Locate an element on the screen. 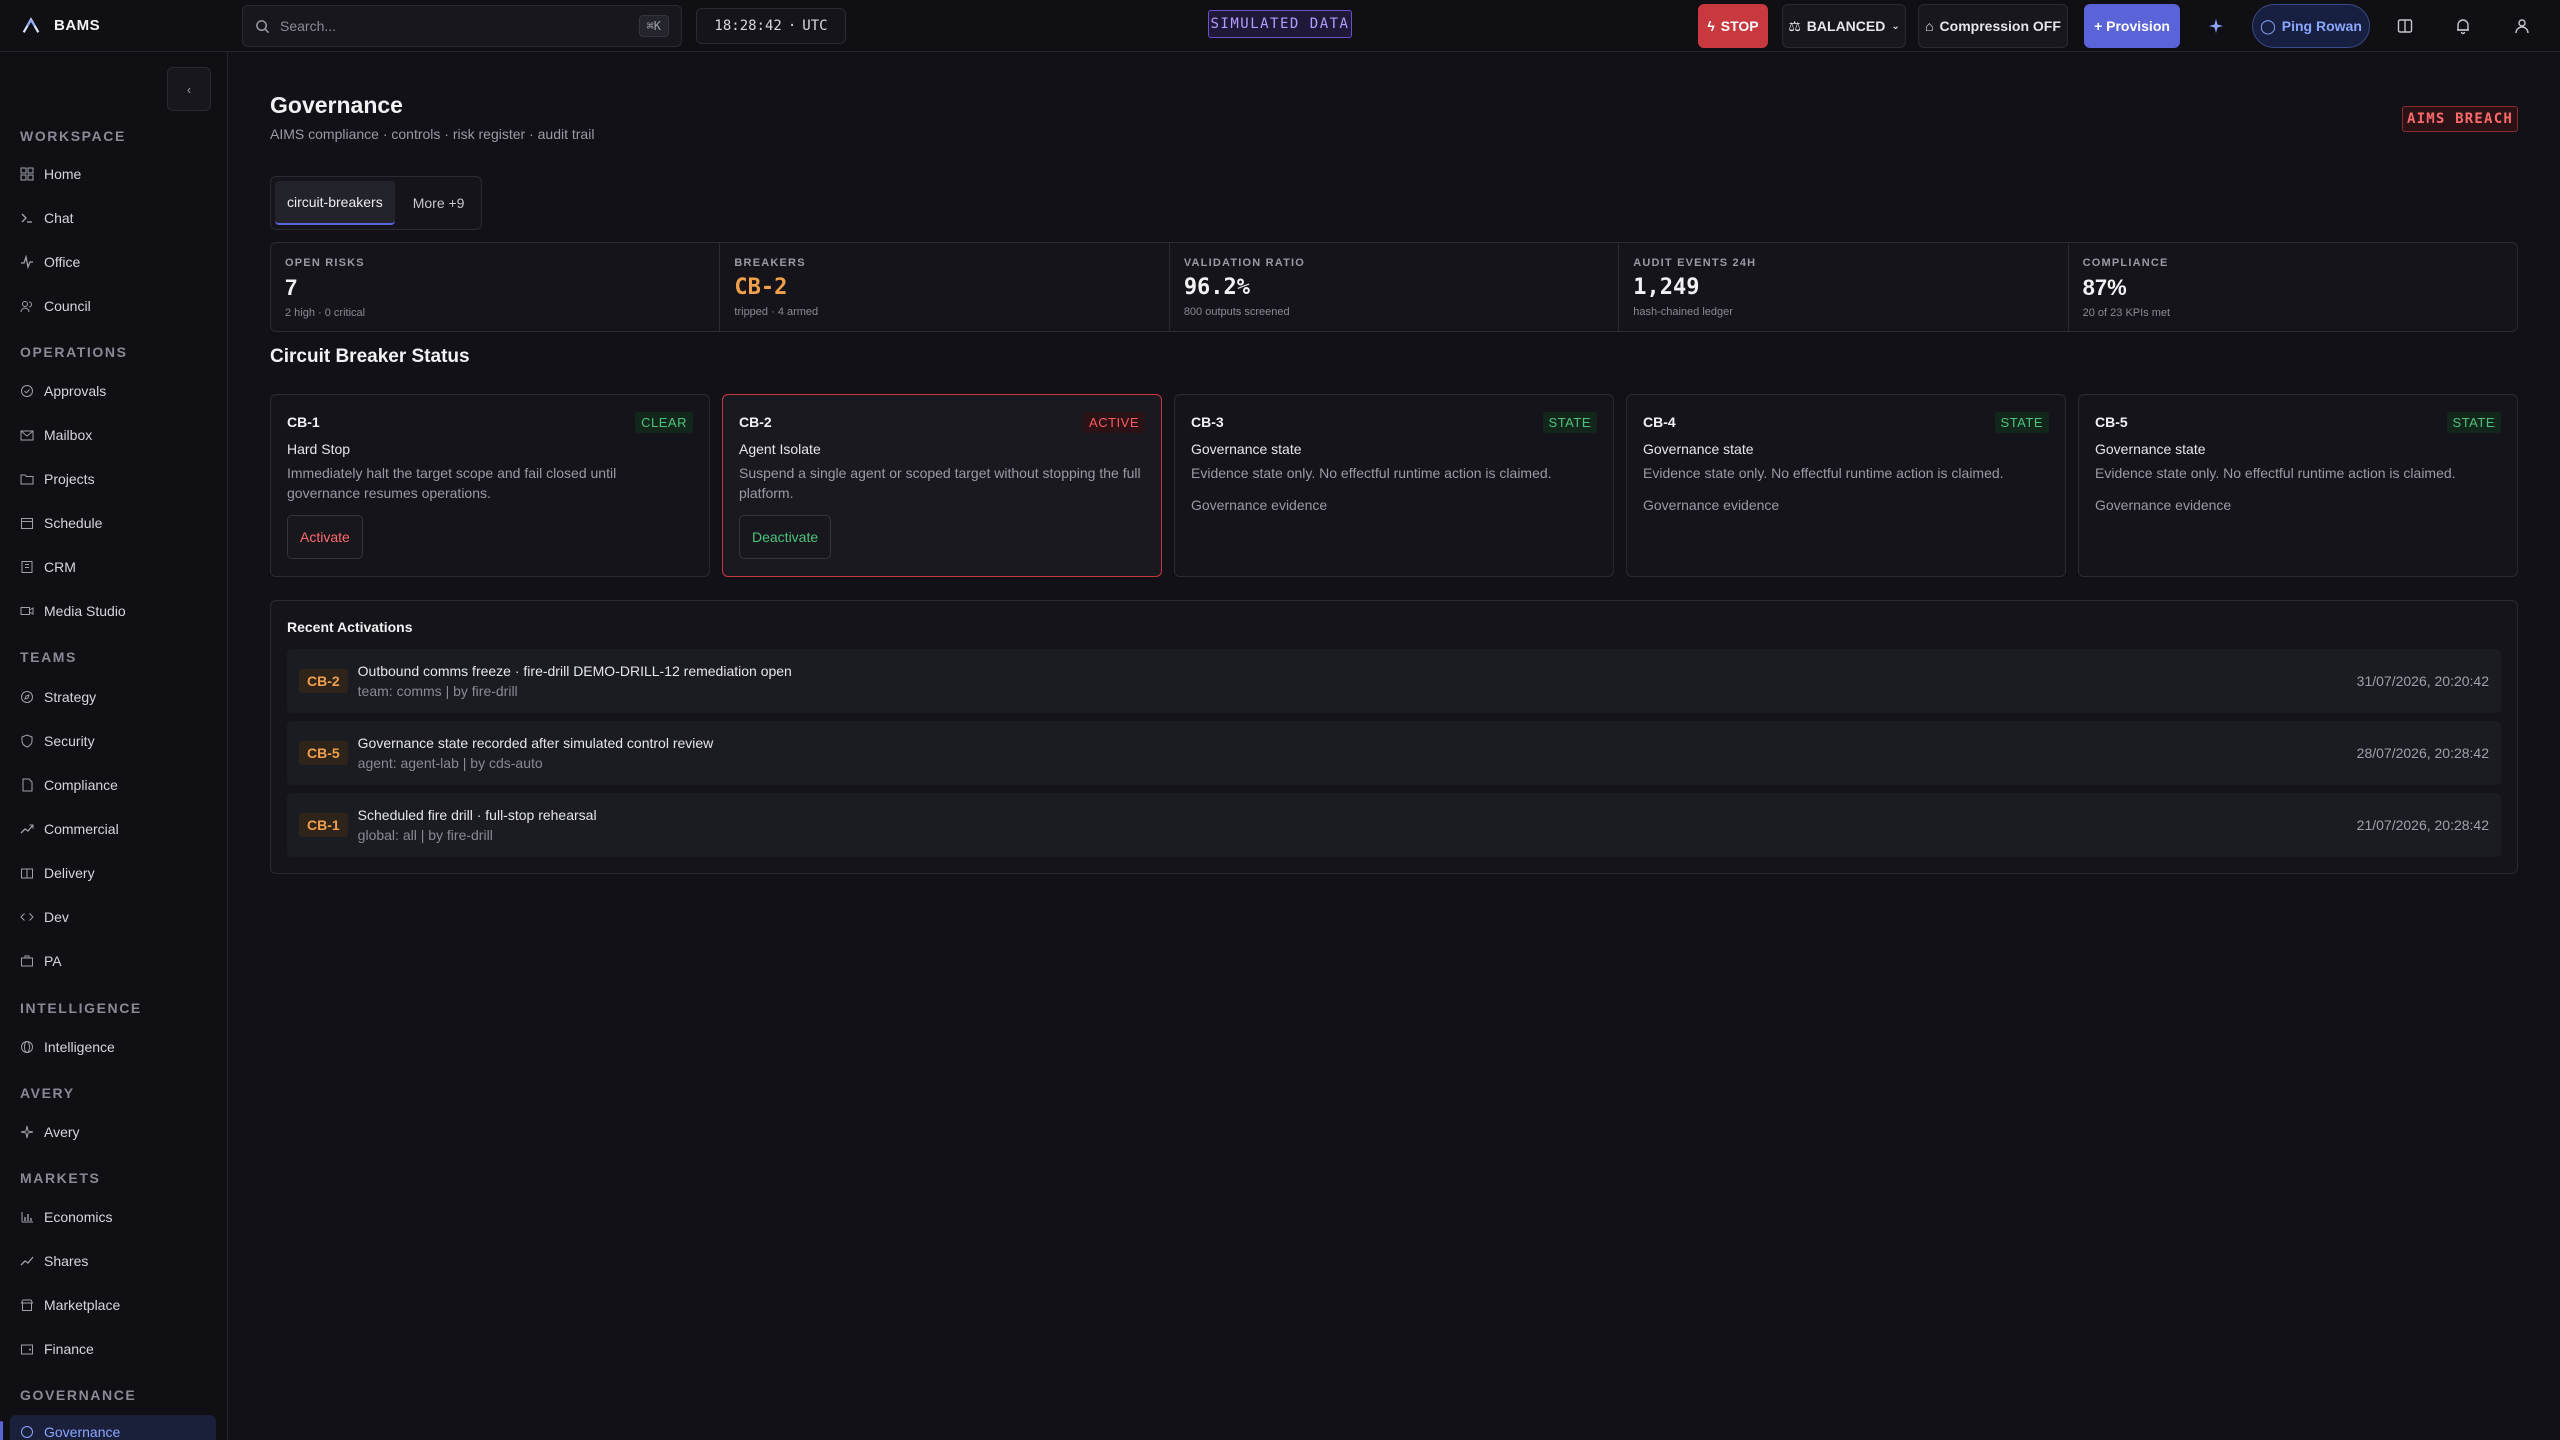 This screenshot has height=1440, width=2560. sidebar-item-commercial: Commercial is located at coordinates (113, 829).